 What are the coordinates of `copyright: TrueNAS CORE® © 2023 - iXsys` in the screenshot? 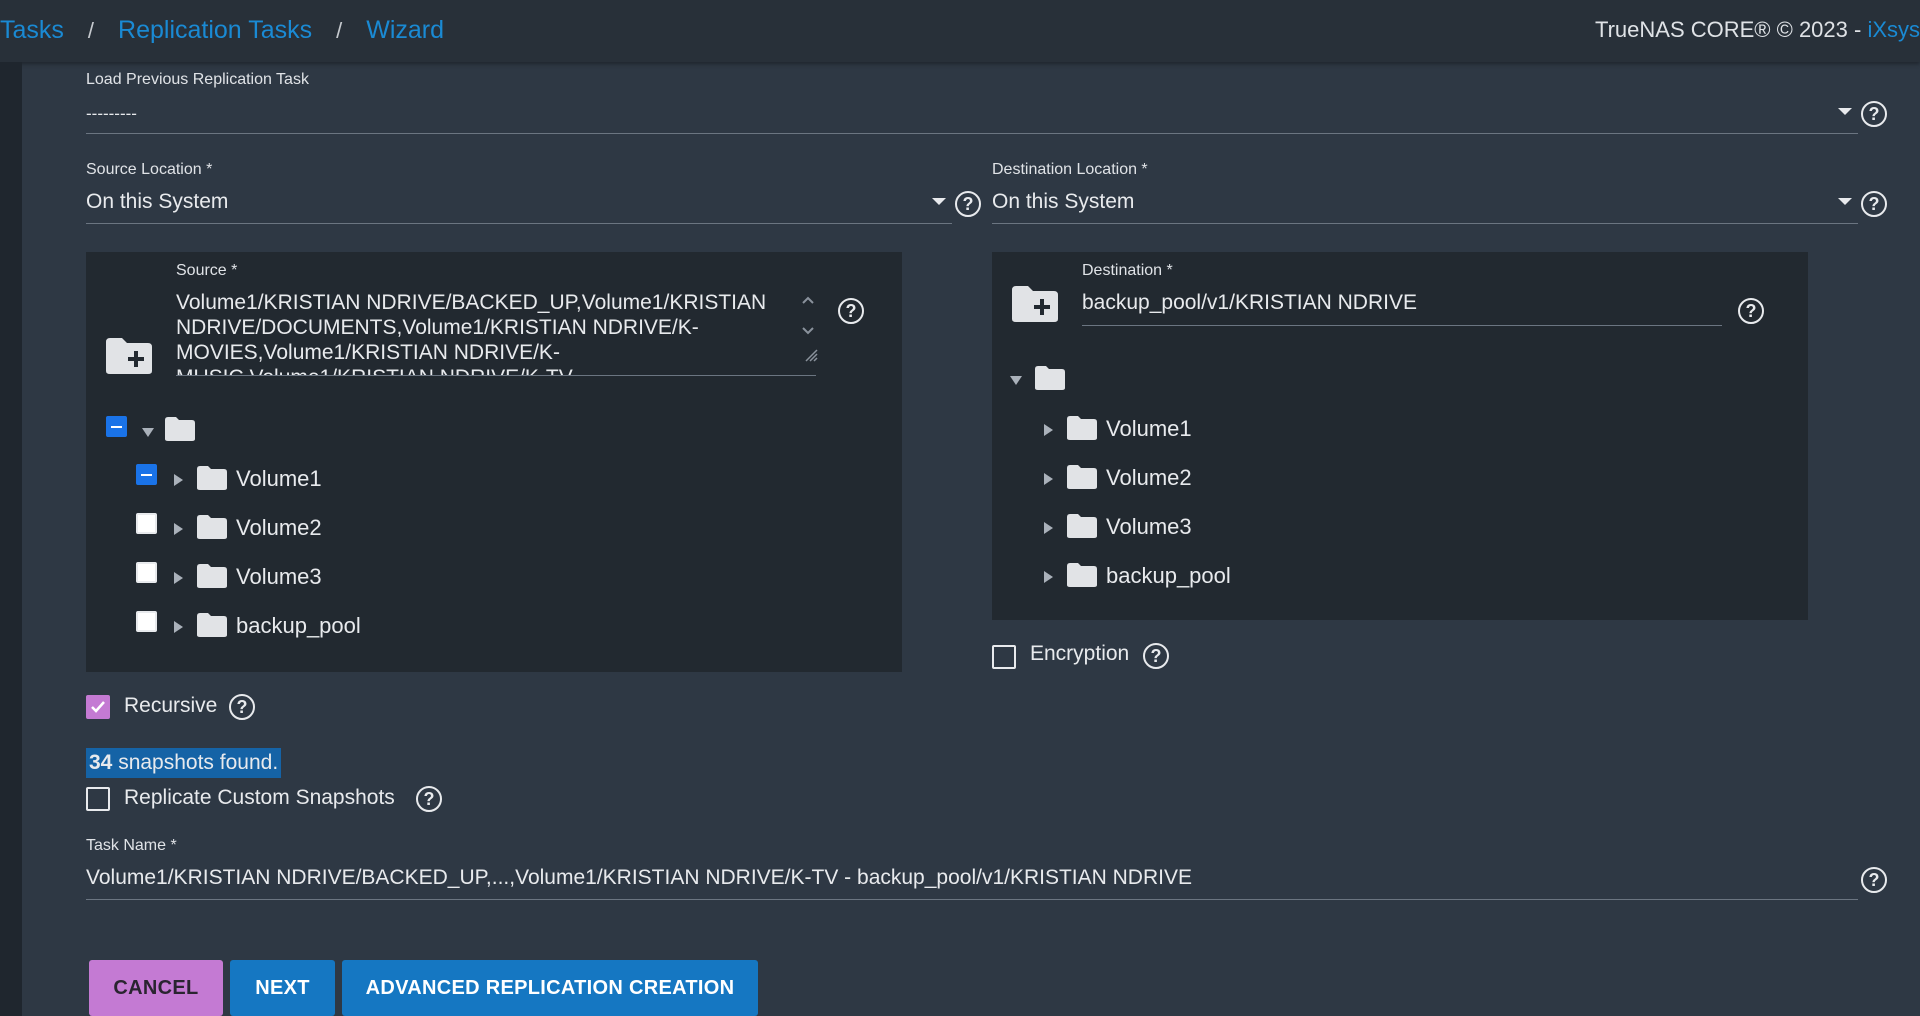 It's located at (1757, 30).